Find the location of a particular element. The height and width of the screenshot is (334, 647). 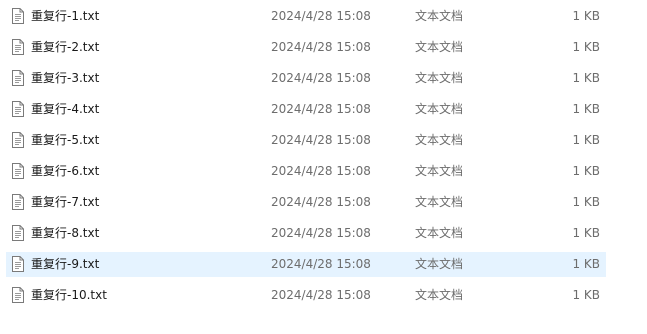

file-row-selected: 重复行-9.txt 2024/4/28 15:08 文本文档 1 KB is located at coordinates (306, 264).